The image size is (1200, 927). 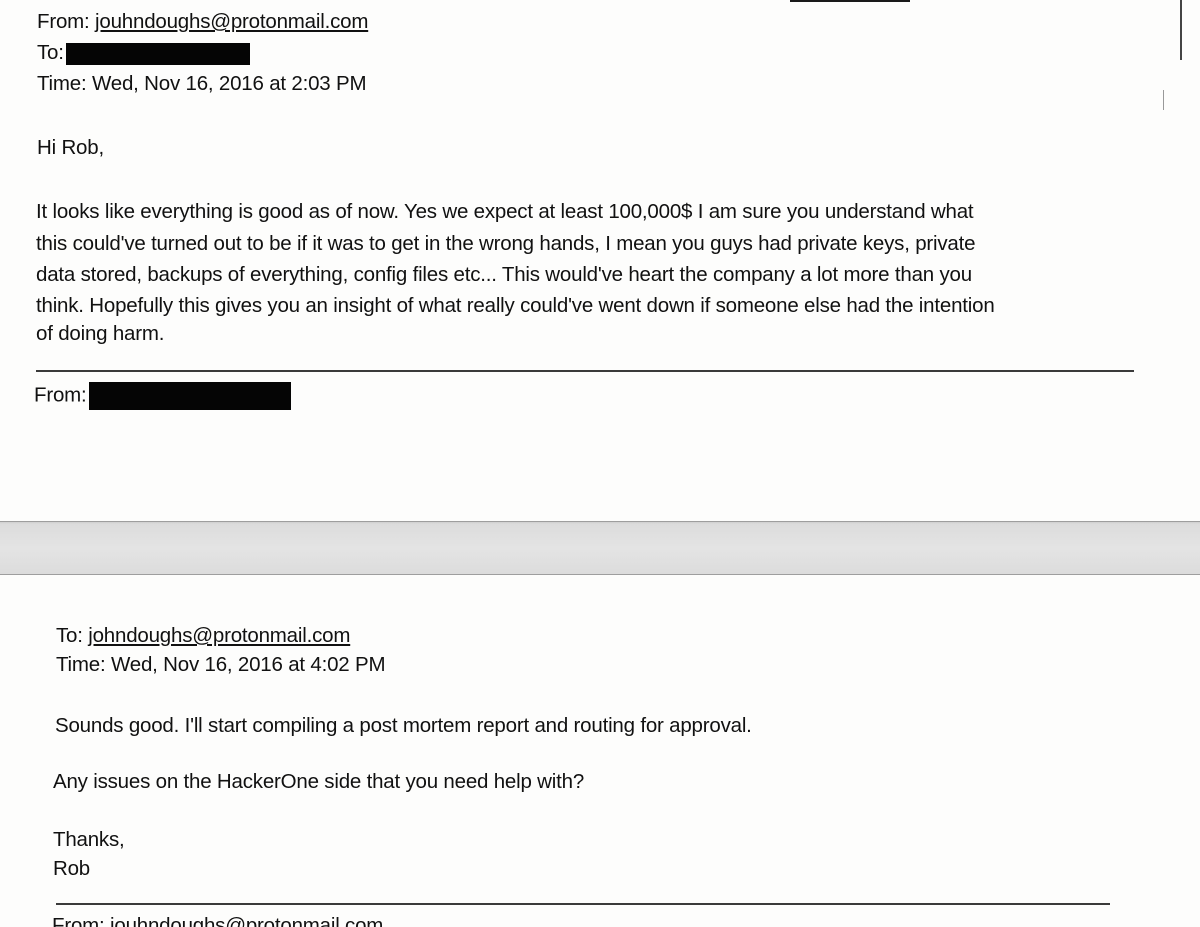 I want to click on email-1-from-line: From: jouhndoughs@protonmail.com, so click(x=202, y=22).